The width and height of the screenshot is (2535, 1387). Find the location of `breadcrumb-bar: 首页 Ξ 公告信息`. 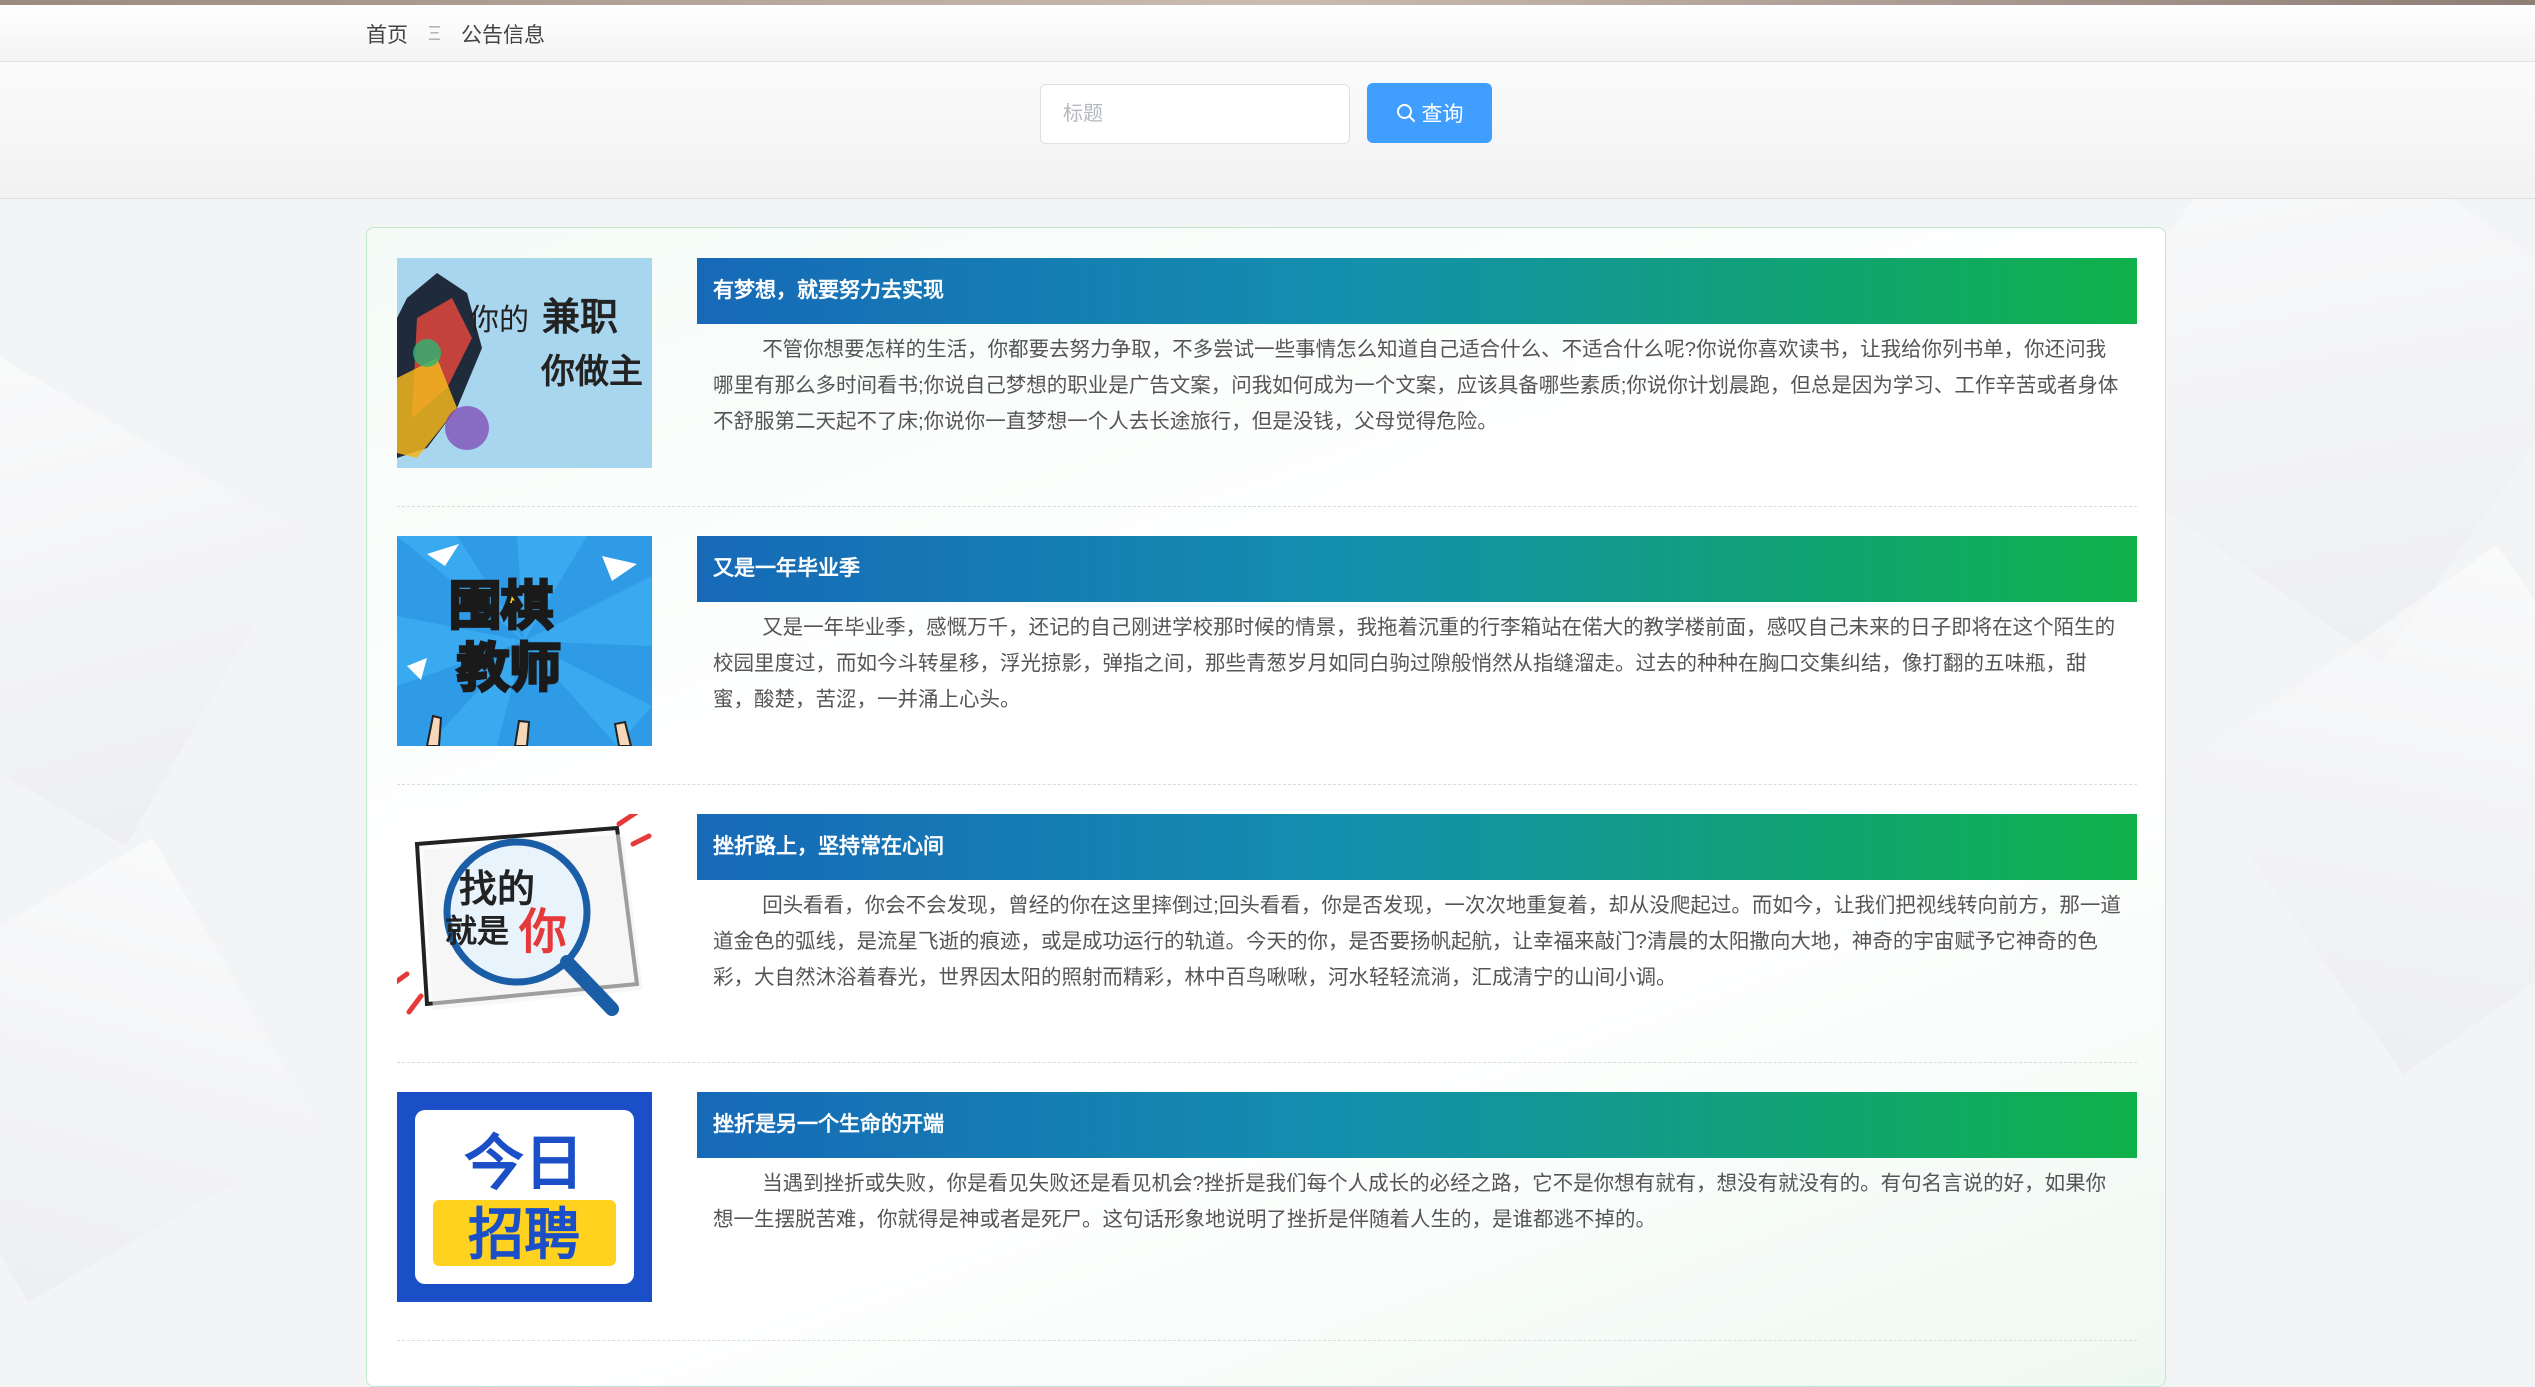

breadcrumb-bar: 首页 Ξ 公告信息 is located at coordinates (1267, 33).